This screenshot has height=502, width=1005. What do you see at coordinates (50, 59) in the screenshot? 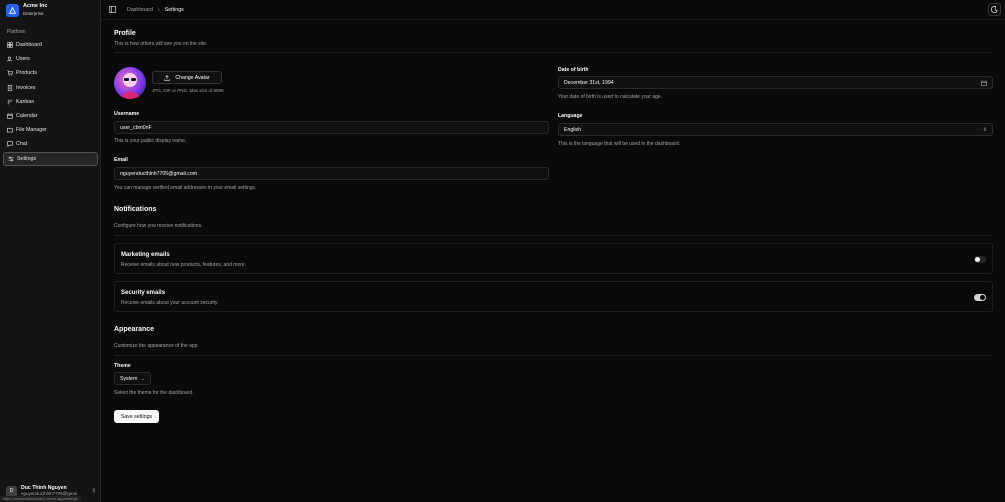
I see `sidebar-item-users: Users` at bounding box center [50, 59].